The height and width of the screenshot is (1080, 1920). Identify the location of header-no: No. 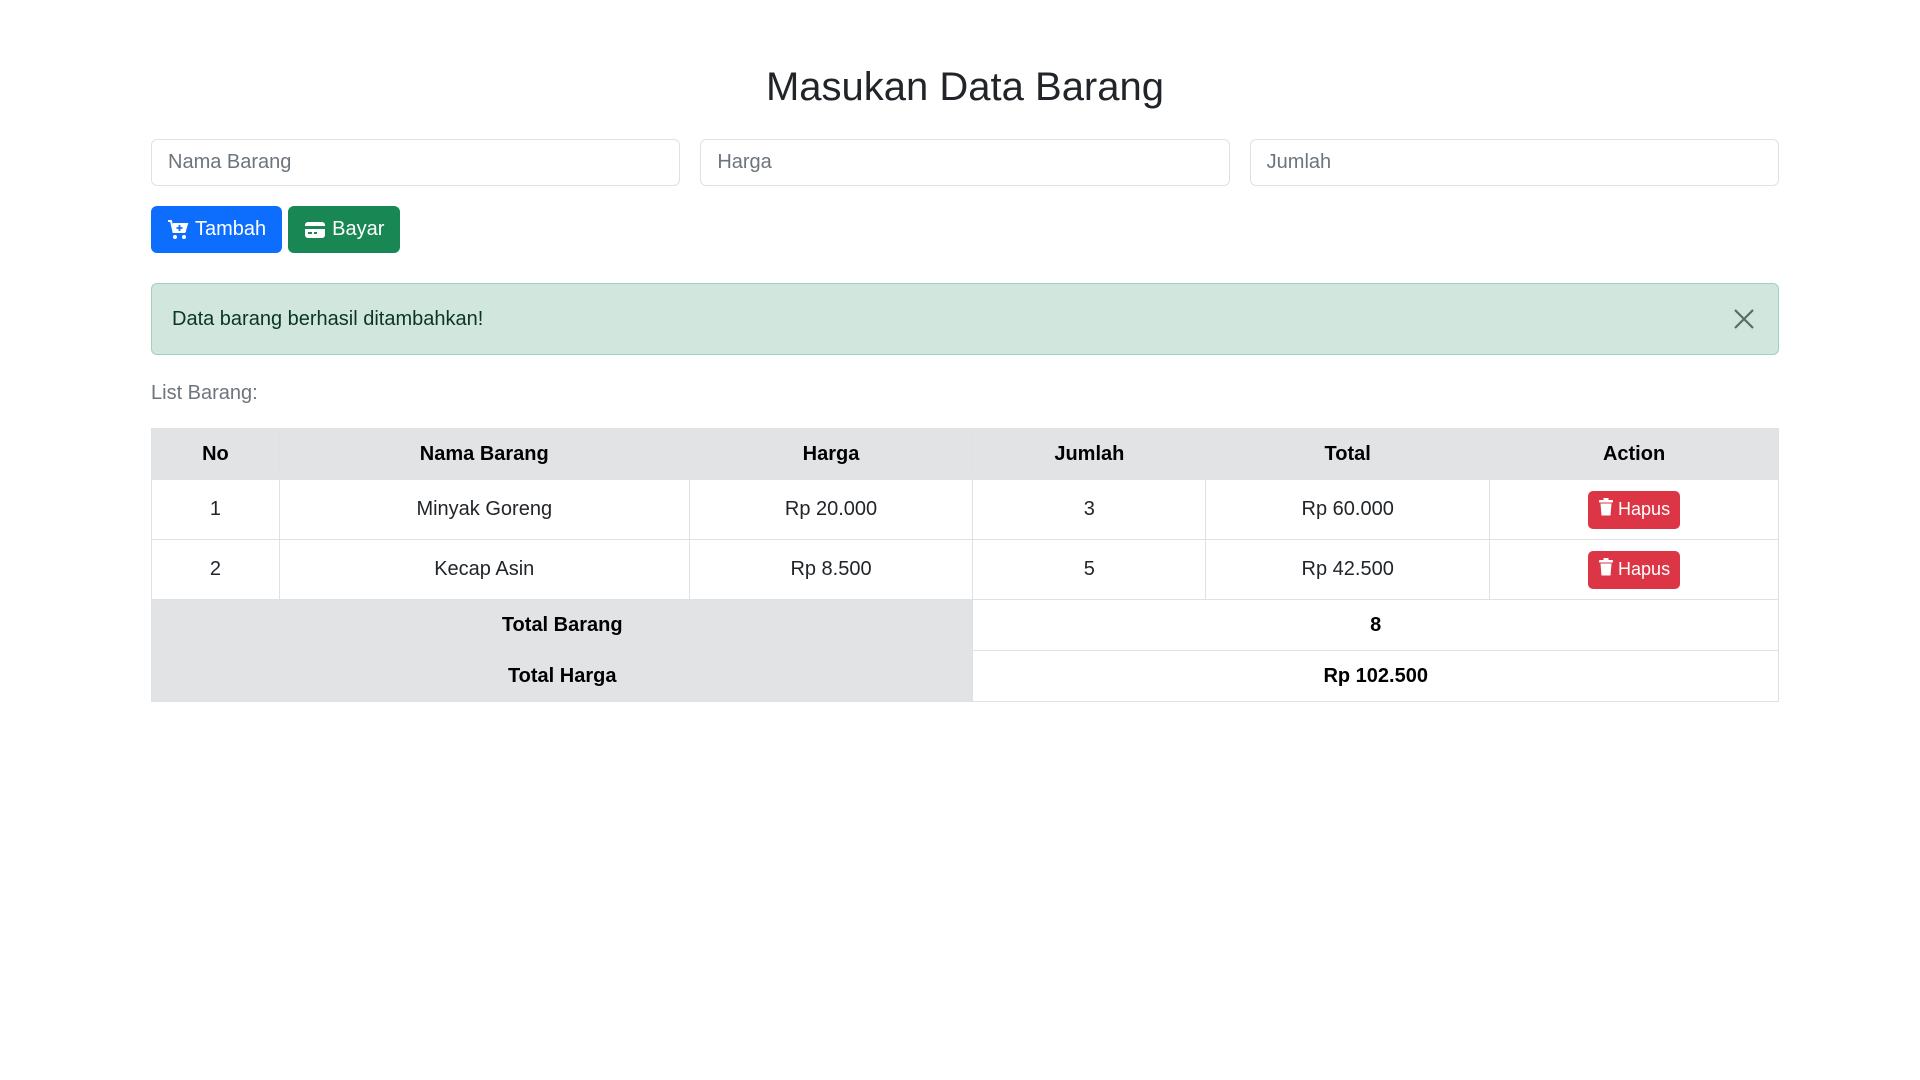
(215, 454).